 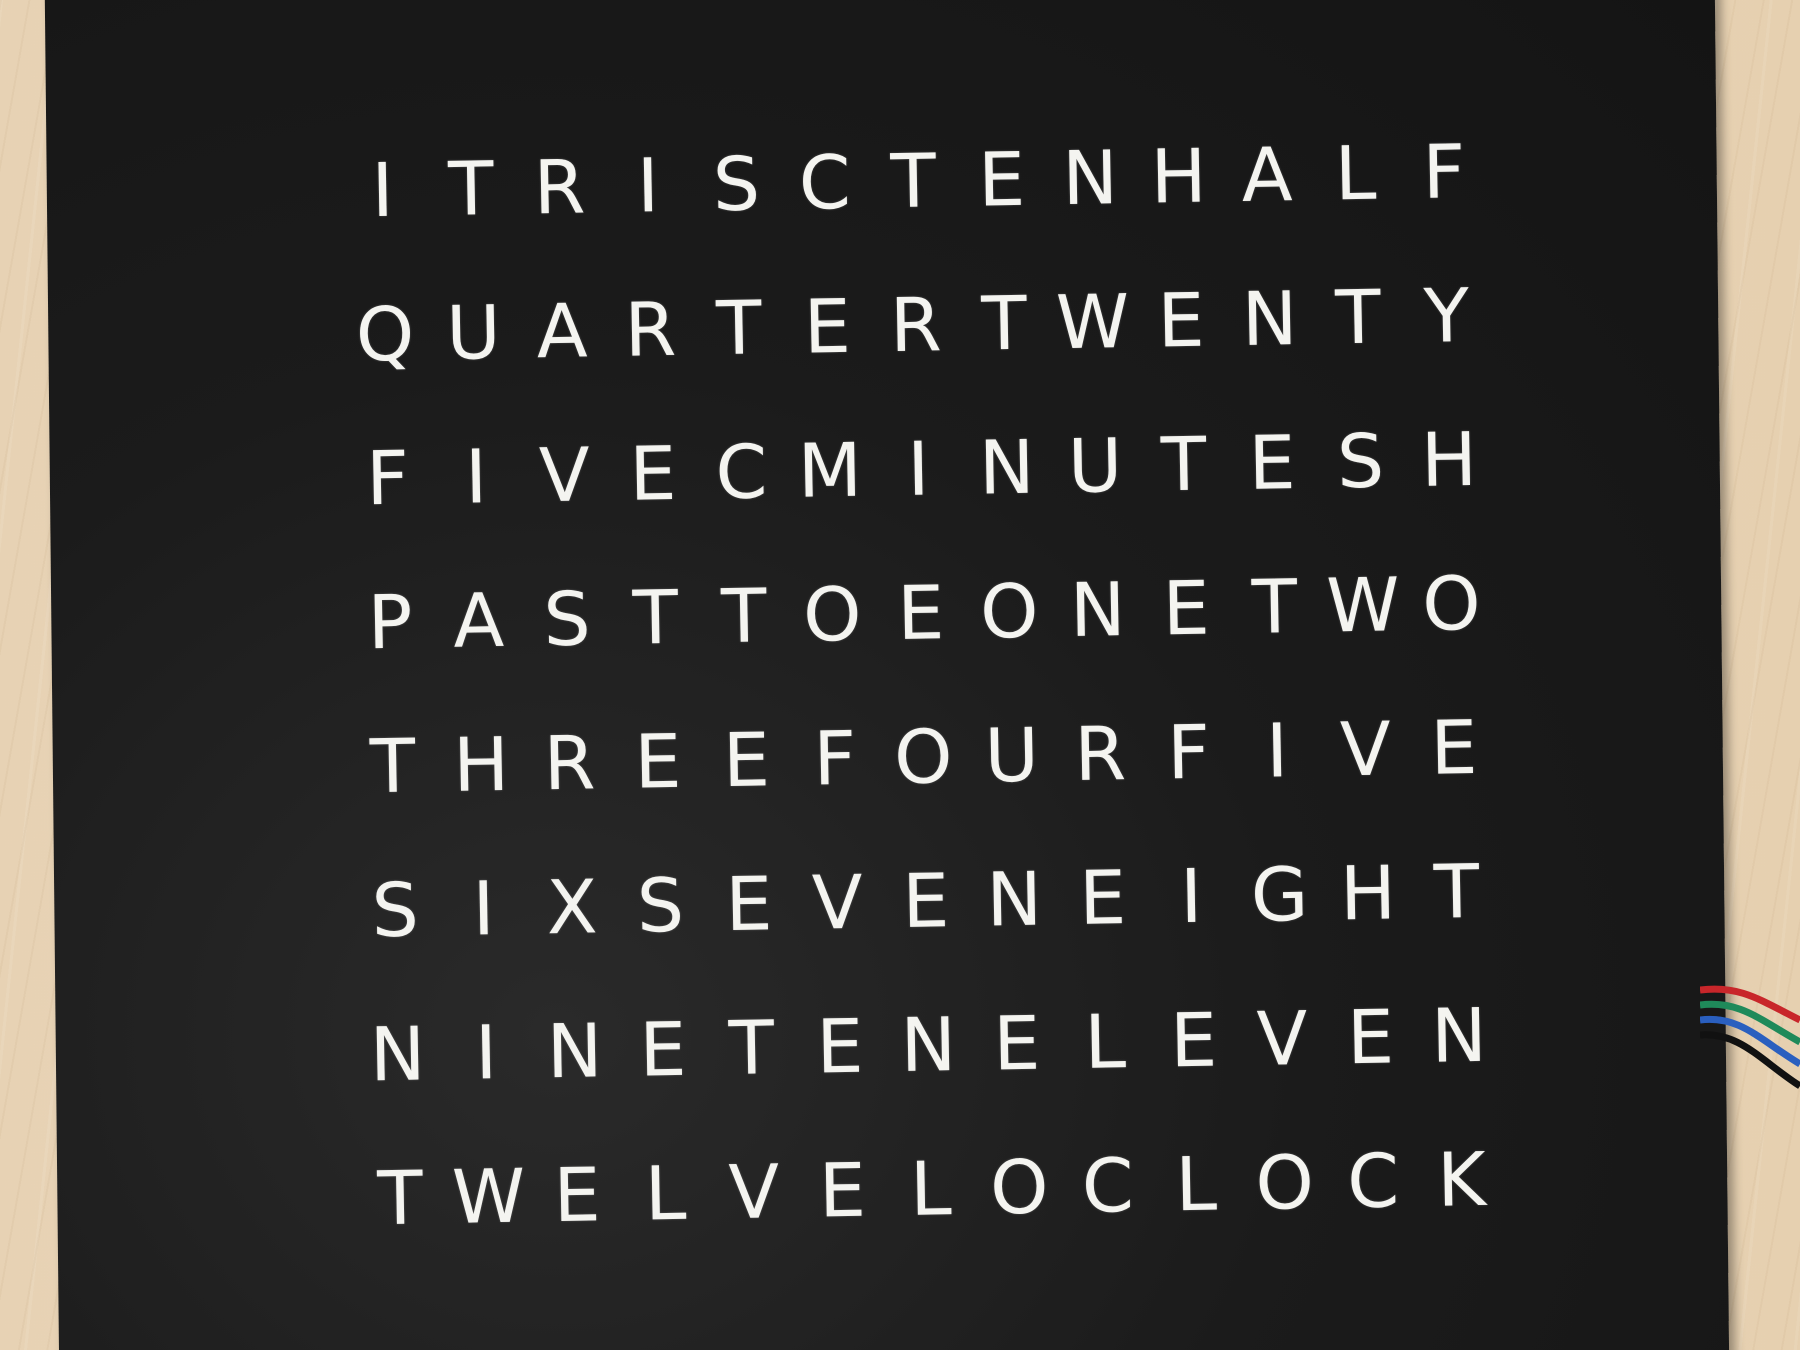 What do you see at coordinates (572, 908) in the screenshot?
I see `clock-letter: X` at bounding box center [572, 908].